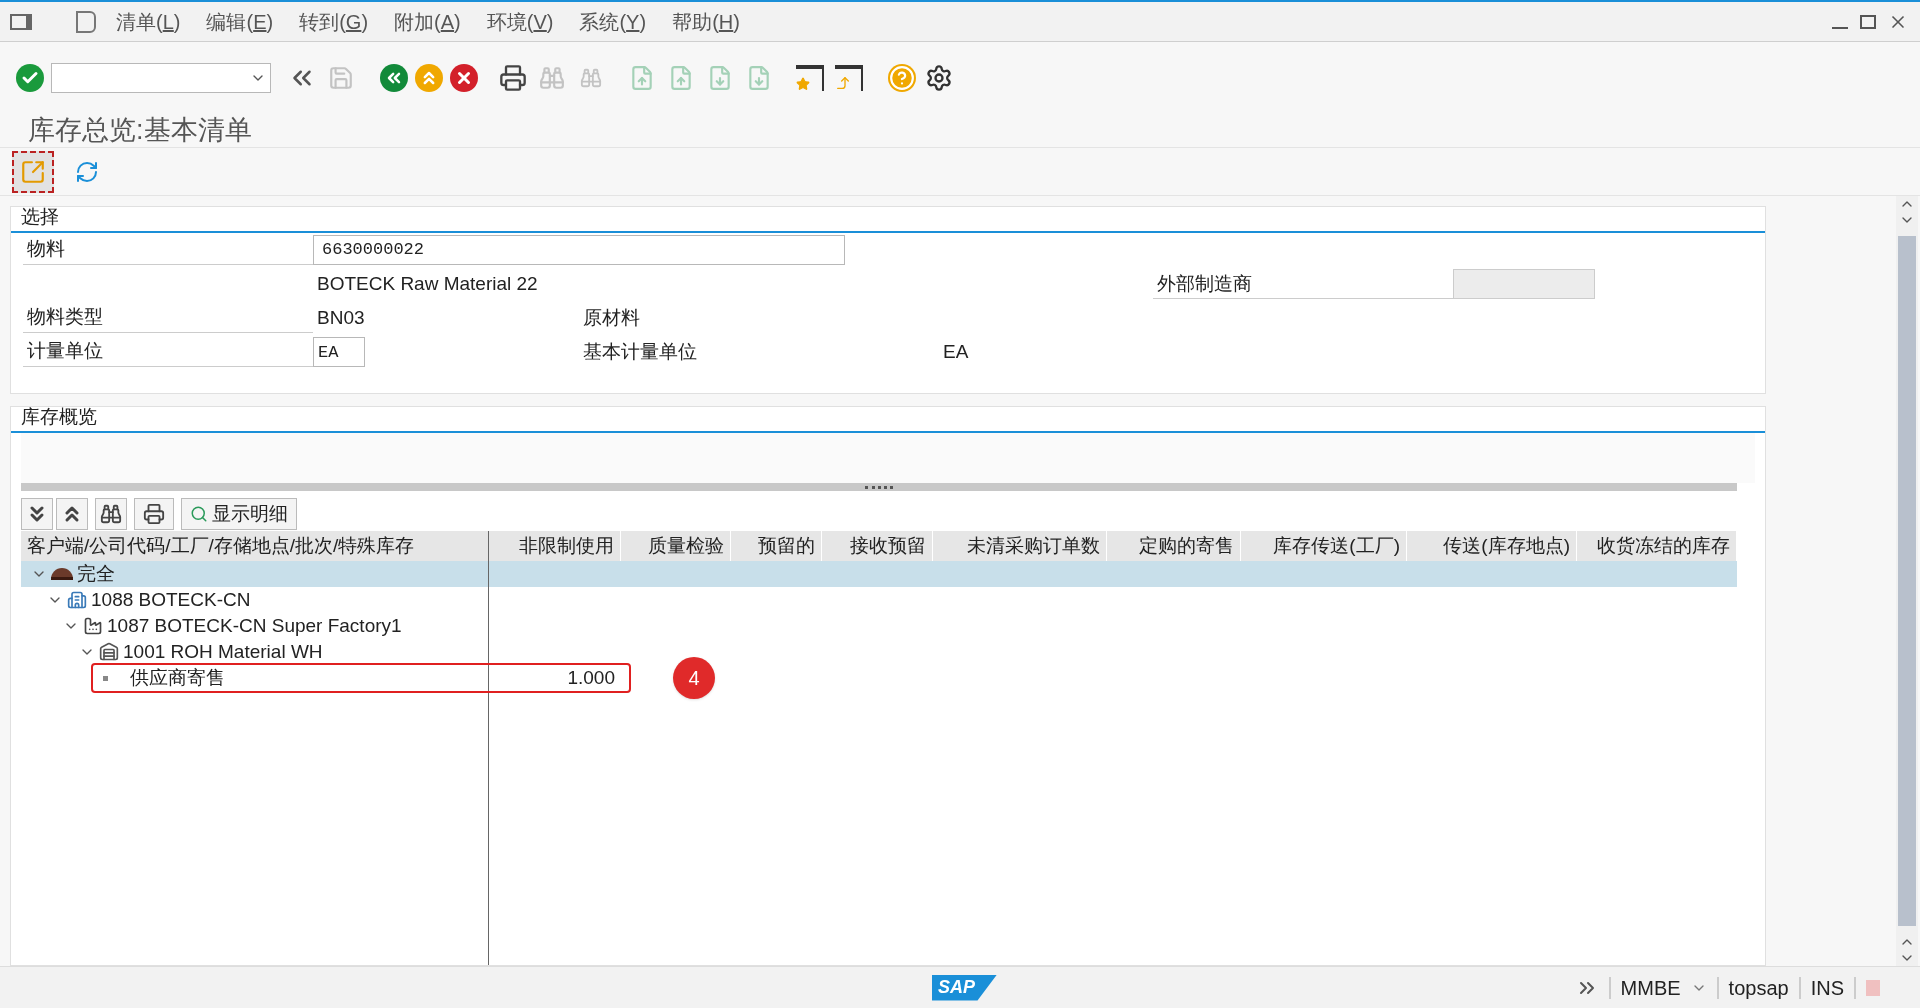 Image resolution: width=1920 pixels, height=1008 pixels. What do you see at coordinates (1907, 581) in the screenshot?
I see `scrollbar` at bounding box center [1907, 581].